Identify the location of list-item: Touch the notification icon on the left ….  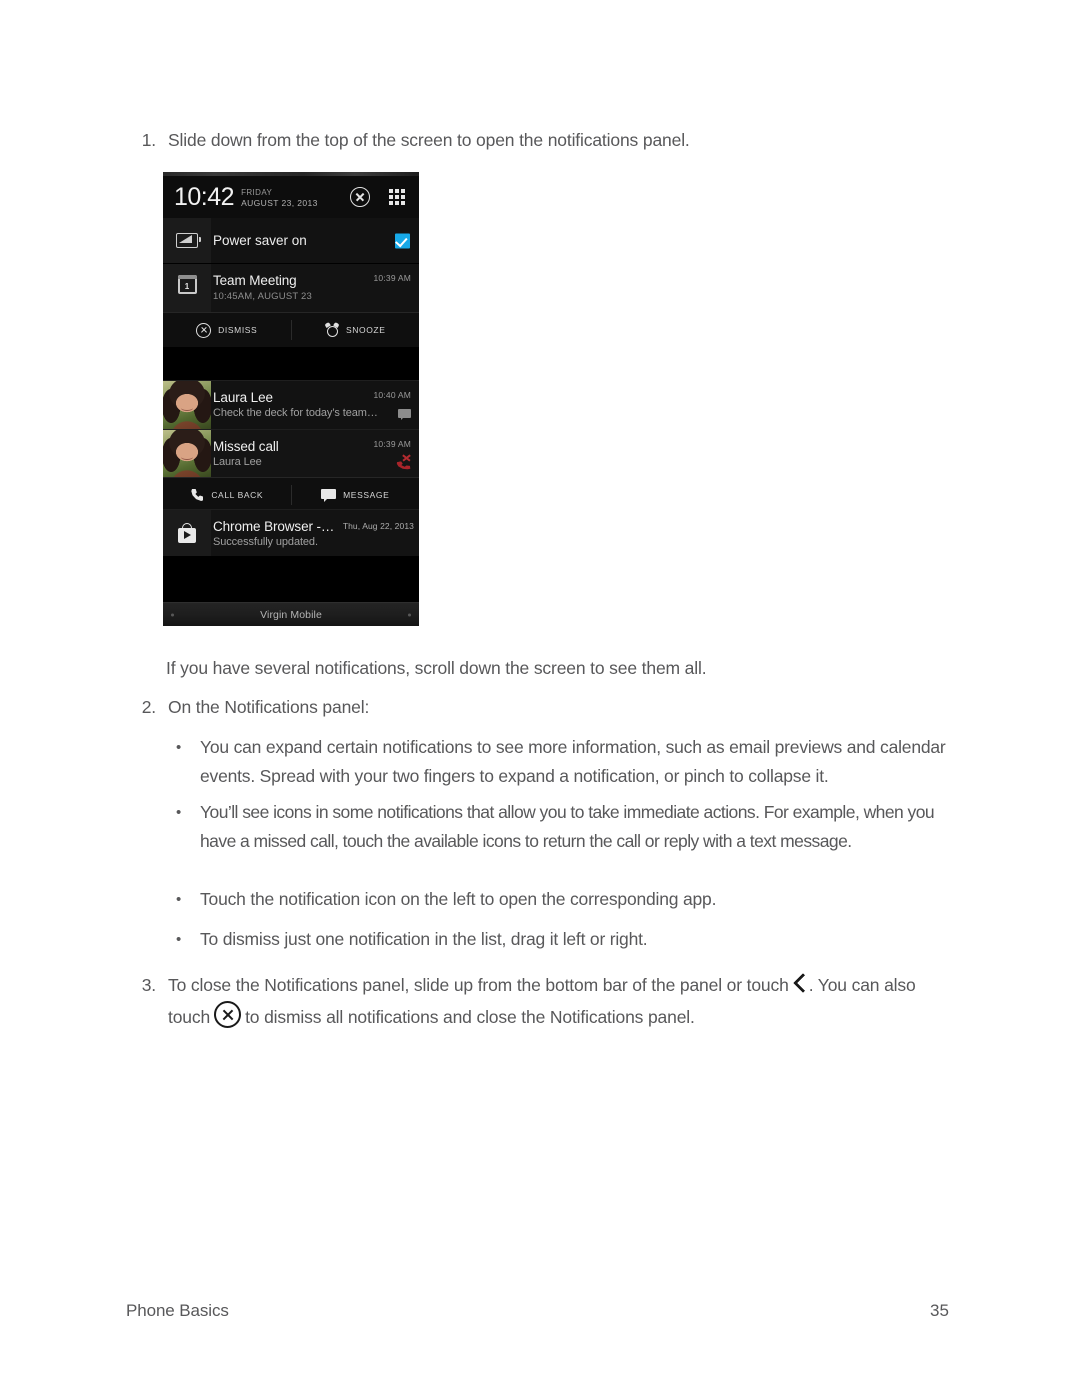
(571, 899).